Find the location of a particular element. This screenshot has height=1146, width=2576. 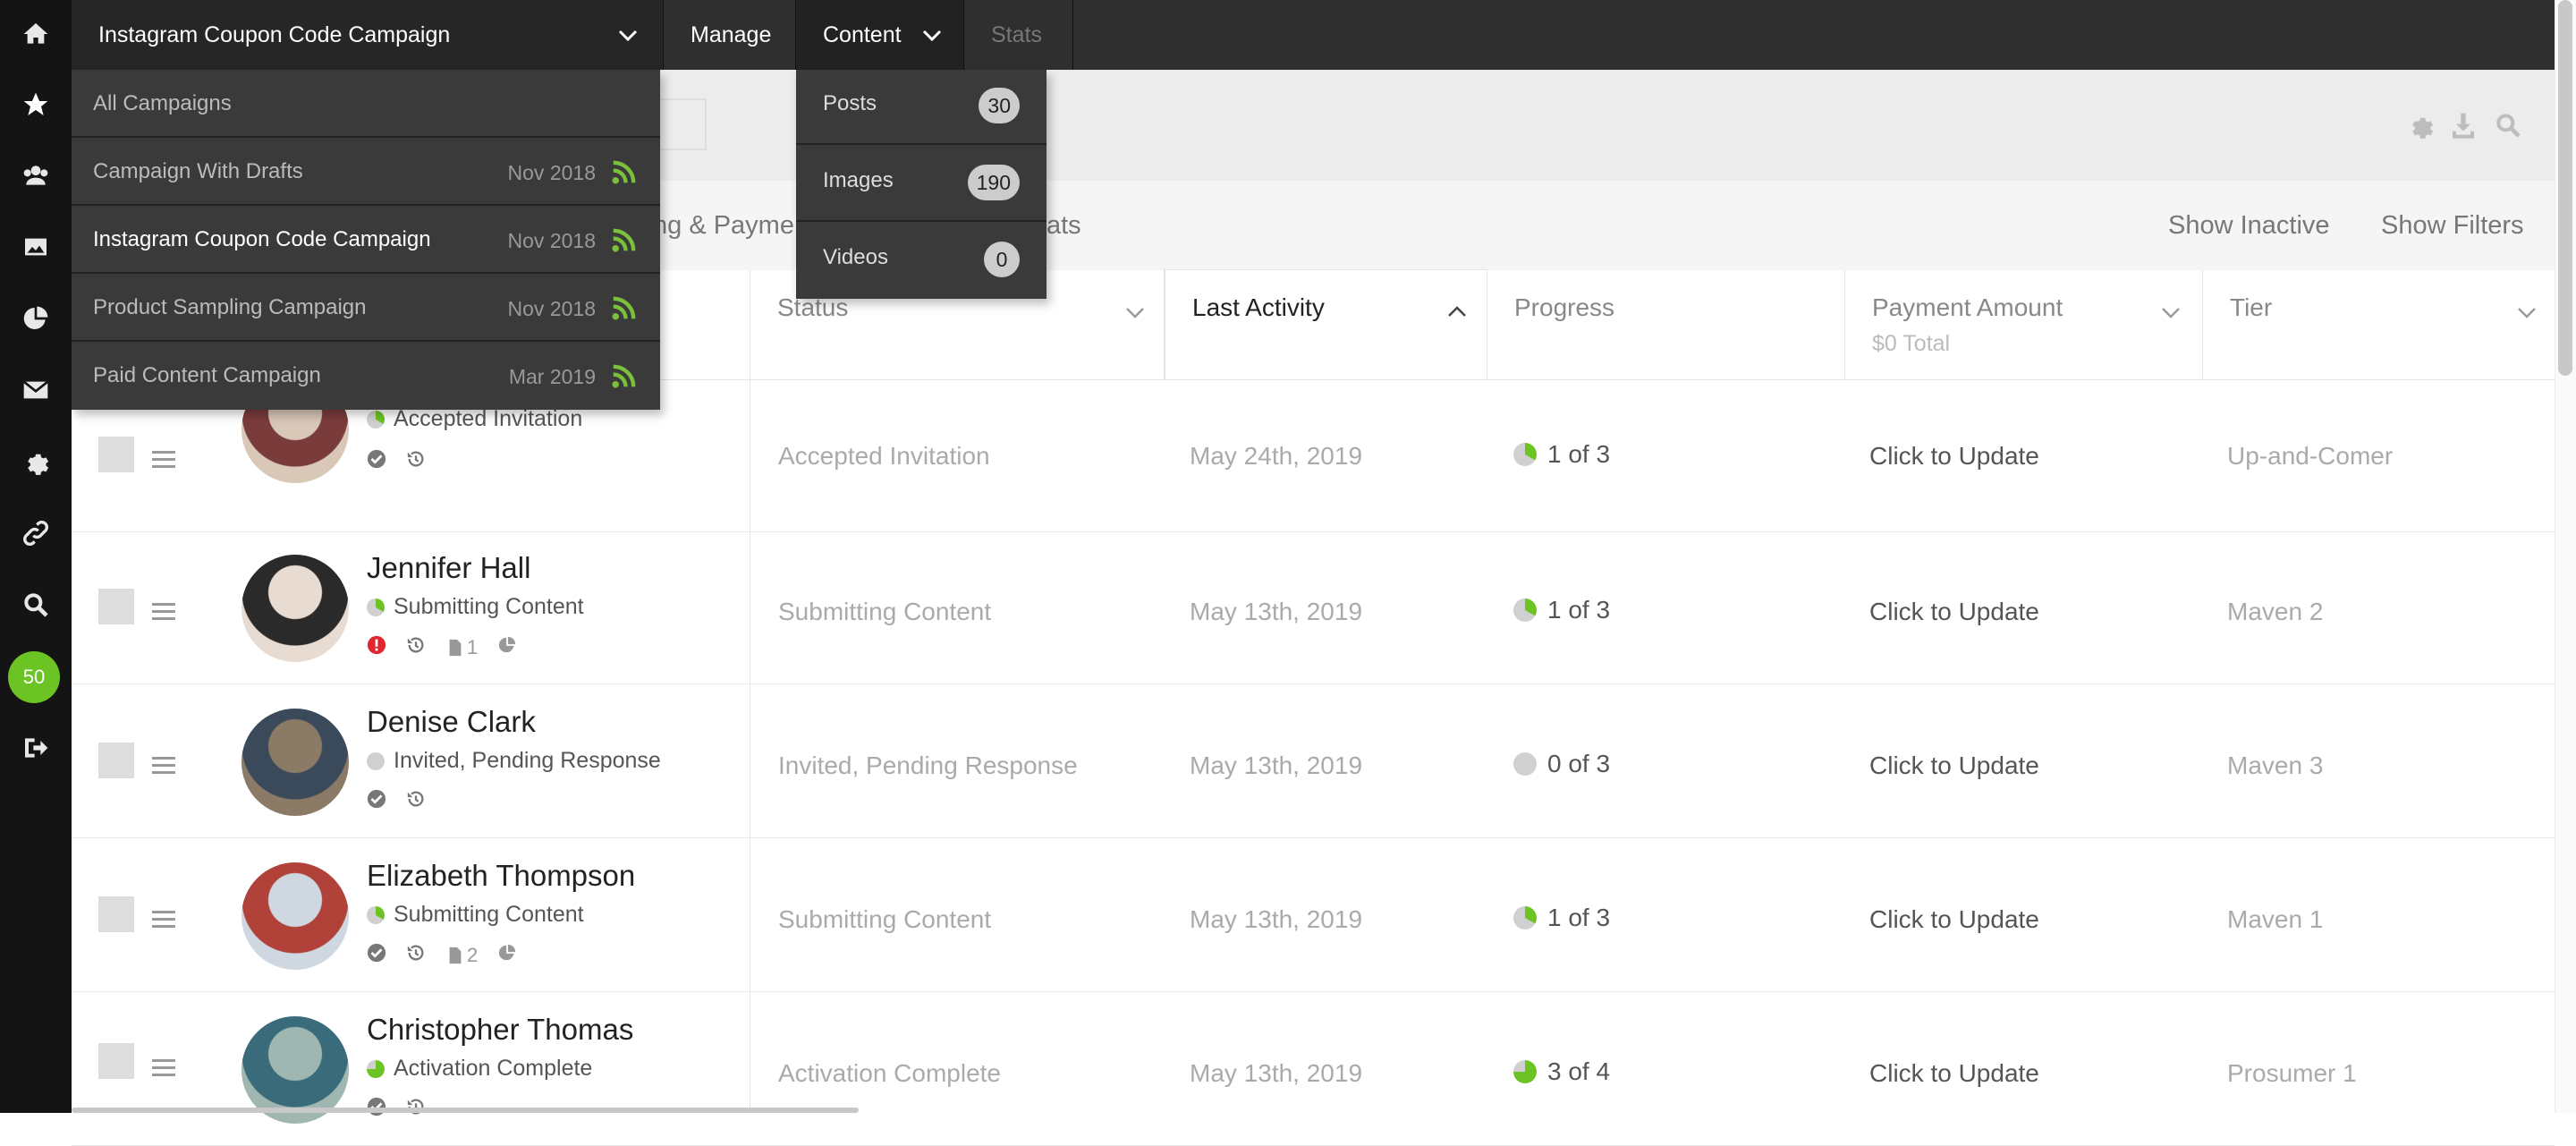

tab-content: Content is located at coordinates (880, 35).